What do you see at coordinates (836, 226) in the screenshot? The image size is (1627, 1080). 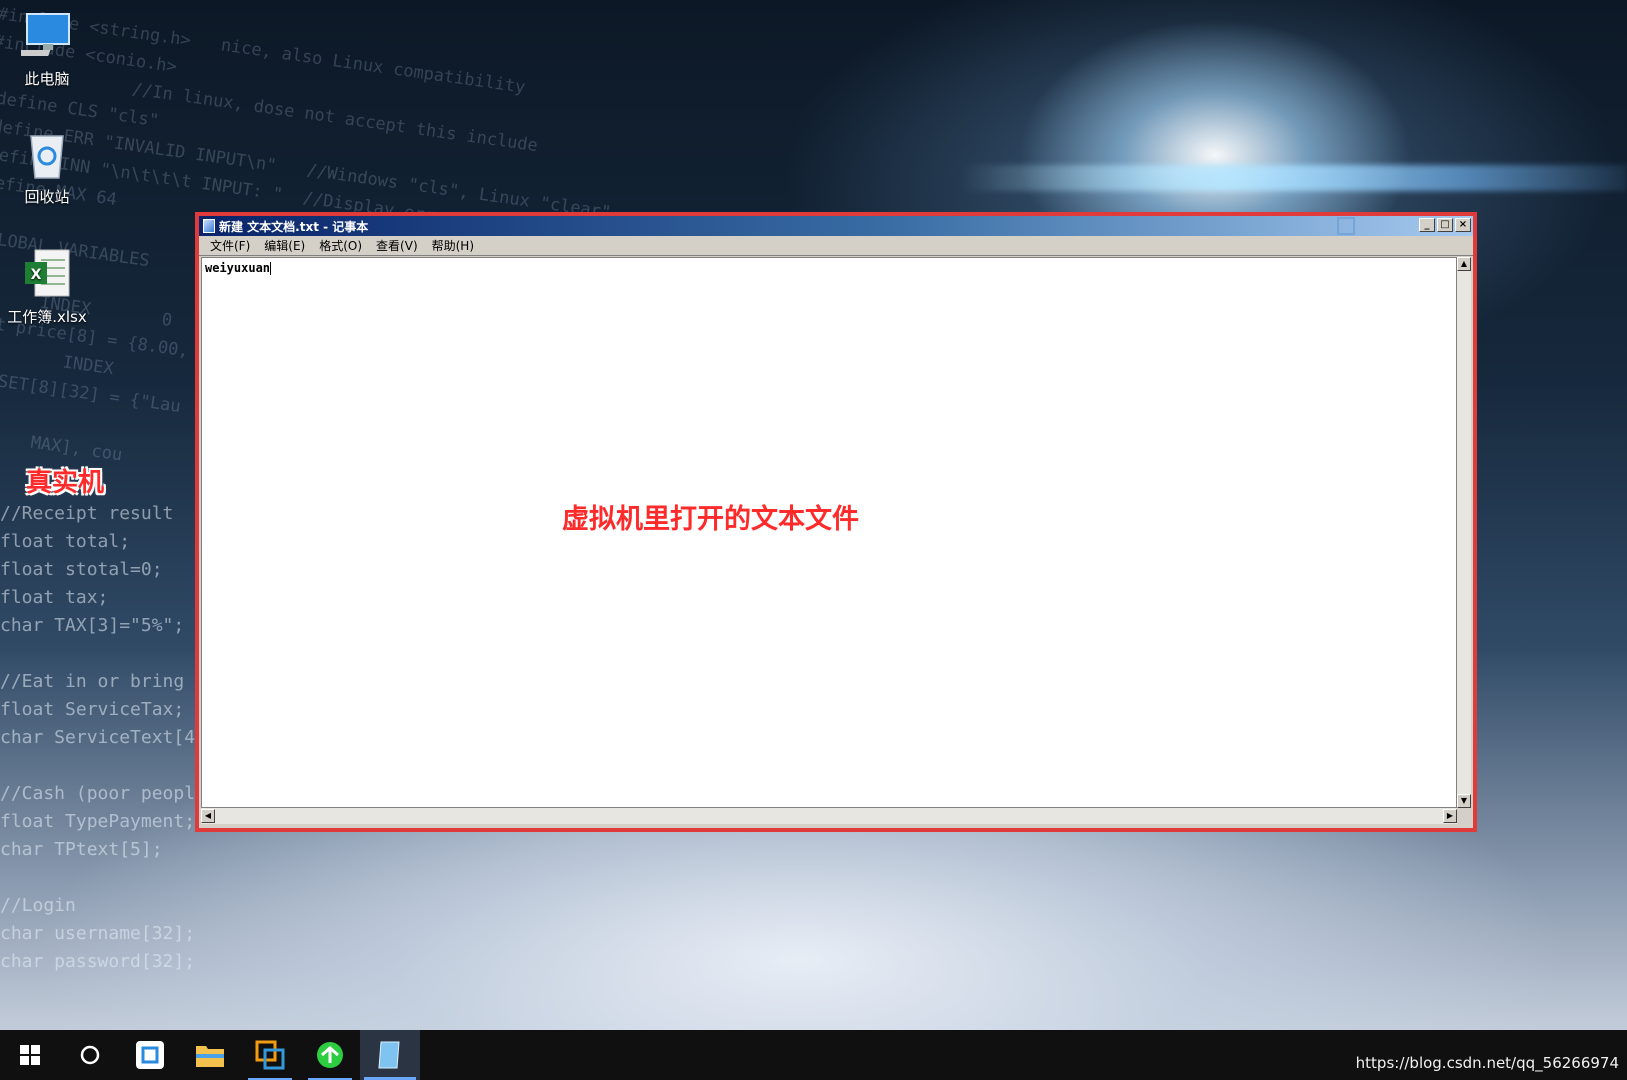 I see `notepad-titlebar: 新建 文本文档.txt - 记事本 _ □ ×` at bounding box center [836, 226].